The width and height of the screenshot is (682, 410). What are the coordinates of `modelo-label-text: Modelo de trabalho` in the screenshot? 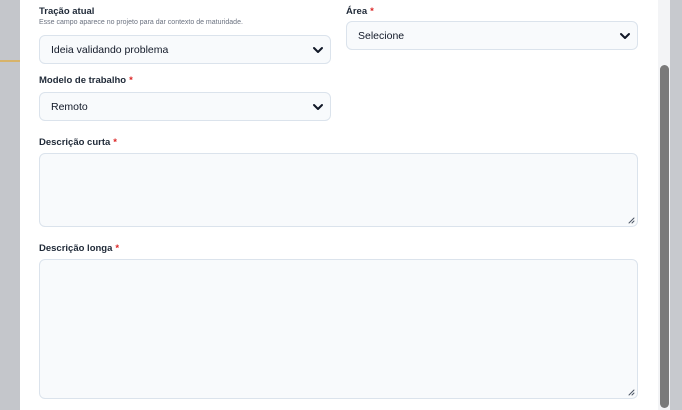 It's located at (83, 80).